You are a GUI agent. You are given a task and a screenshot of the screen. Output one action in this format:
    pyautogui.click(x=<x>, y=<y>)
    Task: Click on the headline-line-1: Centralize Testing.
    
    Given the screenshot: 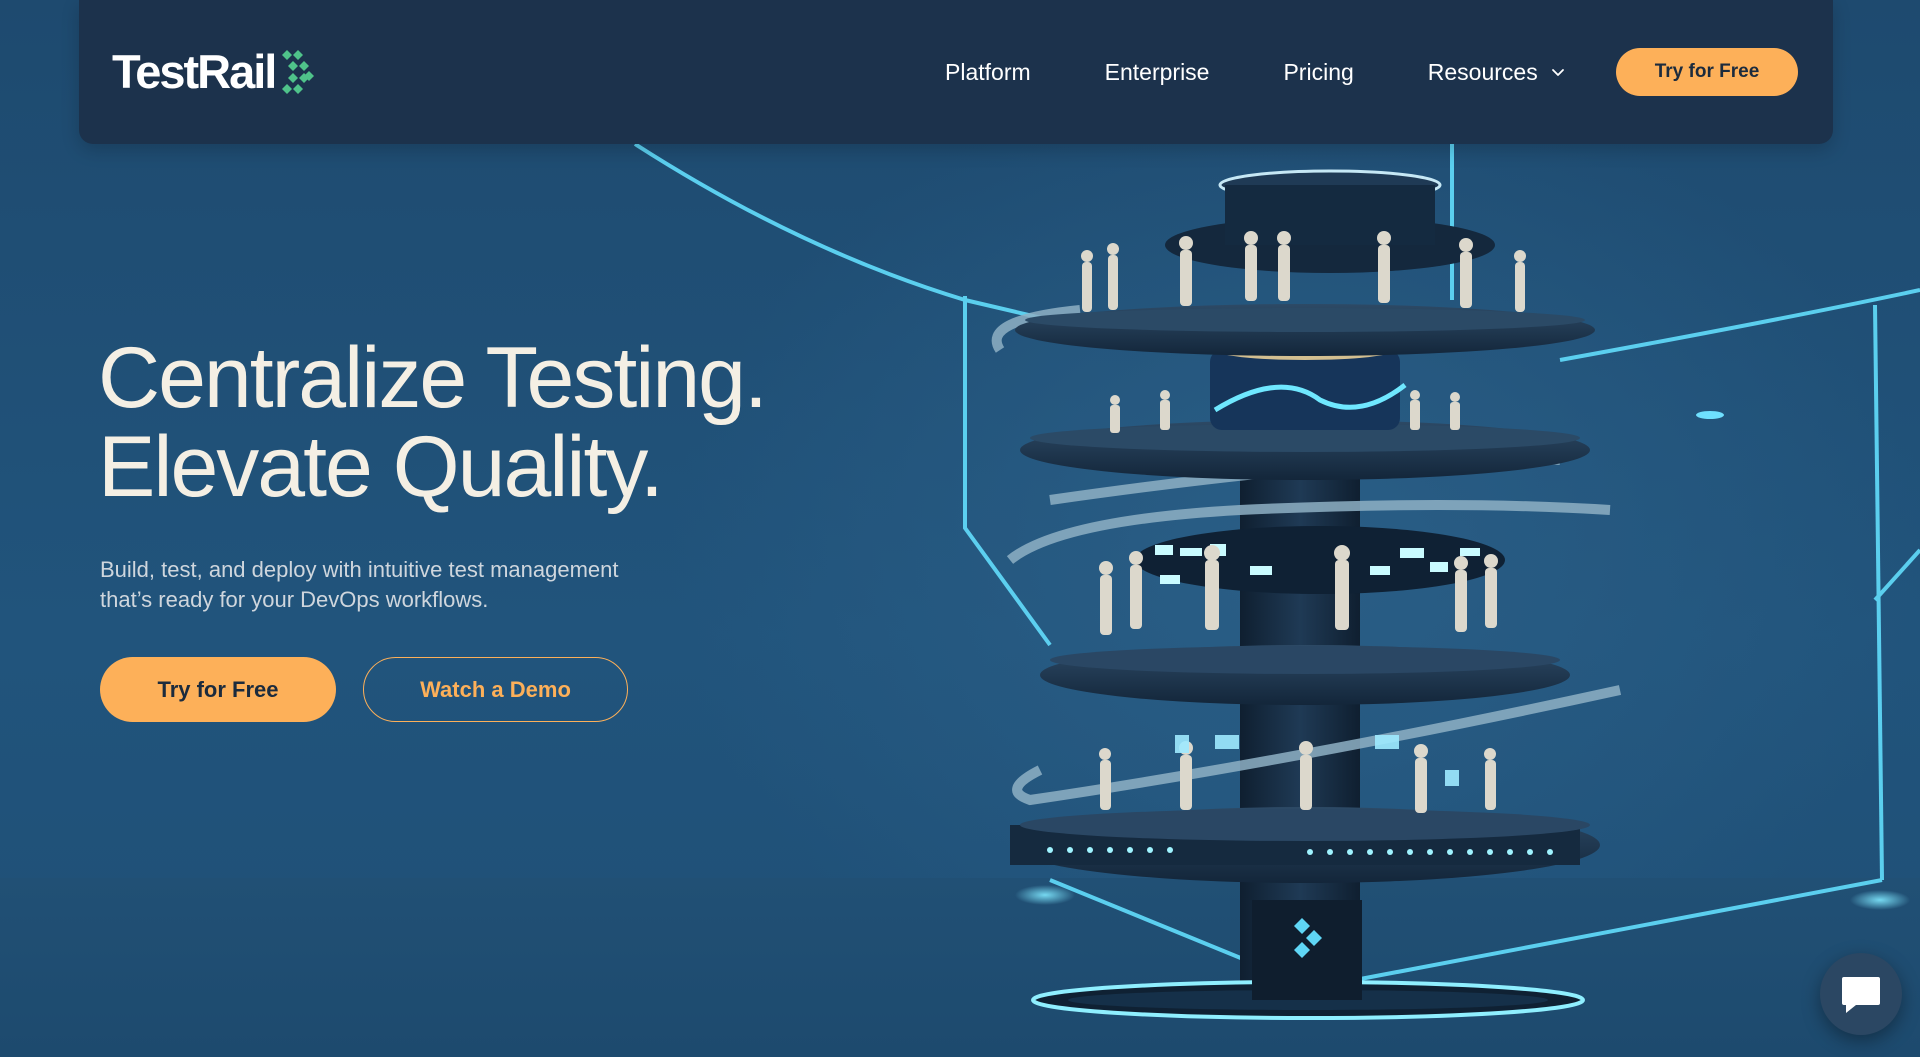 What is the action you would take?
    pyautogui.click(x=433, y=378)
    